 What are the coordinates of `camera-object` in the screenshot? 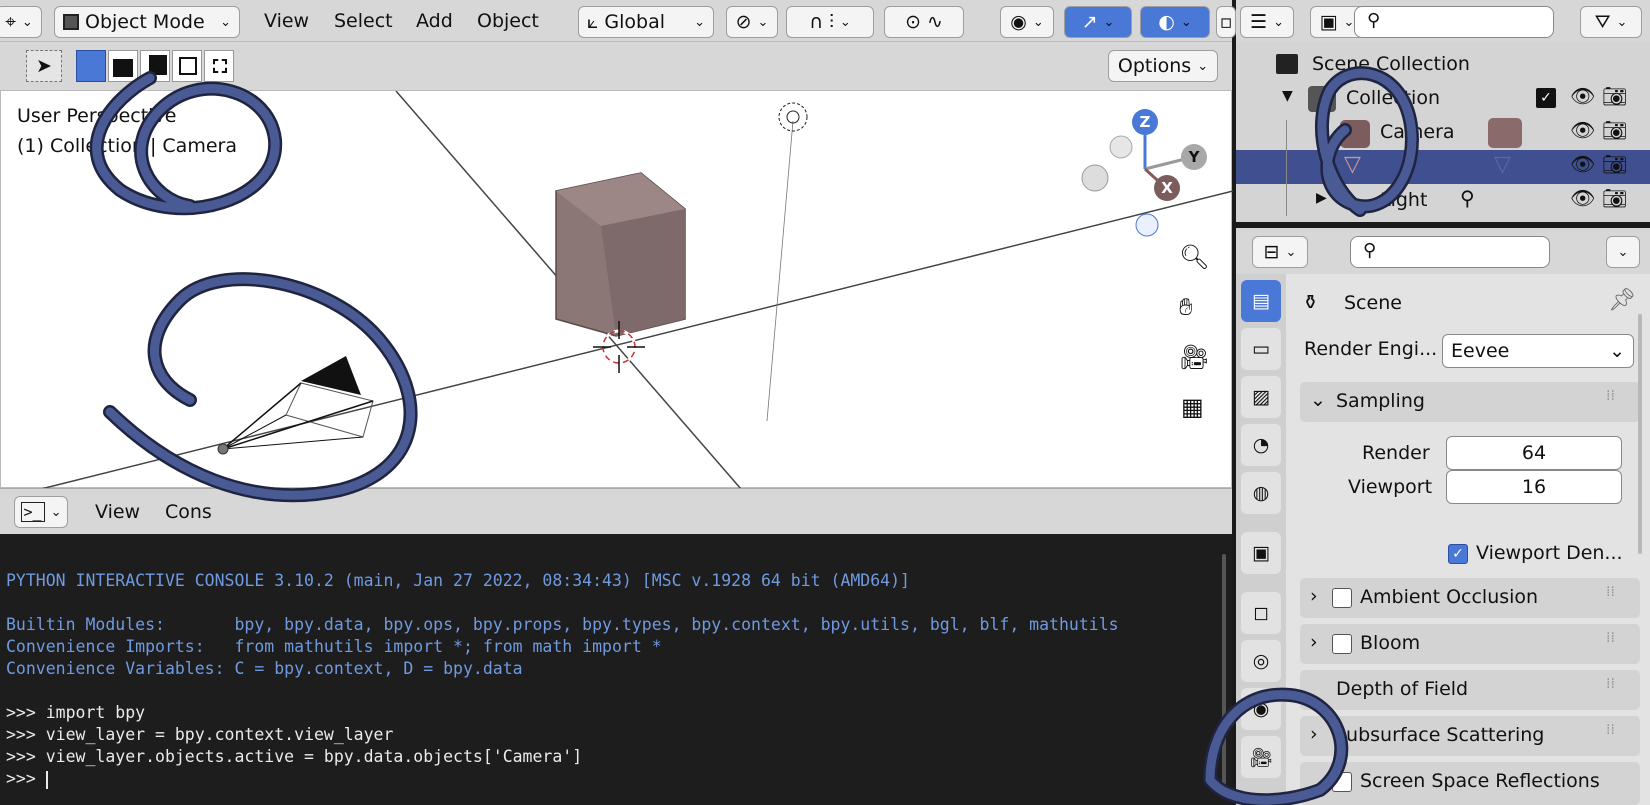 It's located at (295, 405).